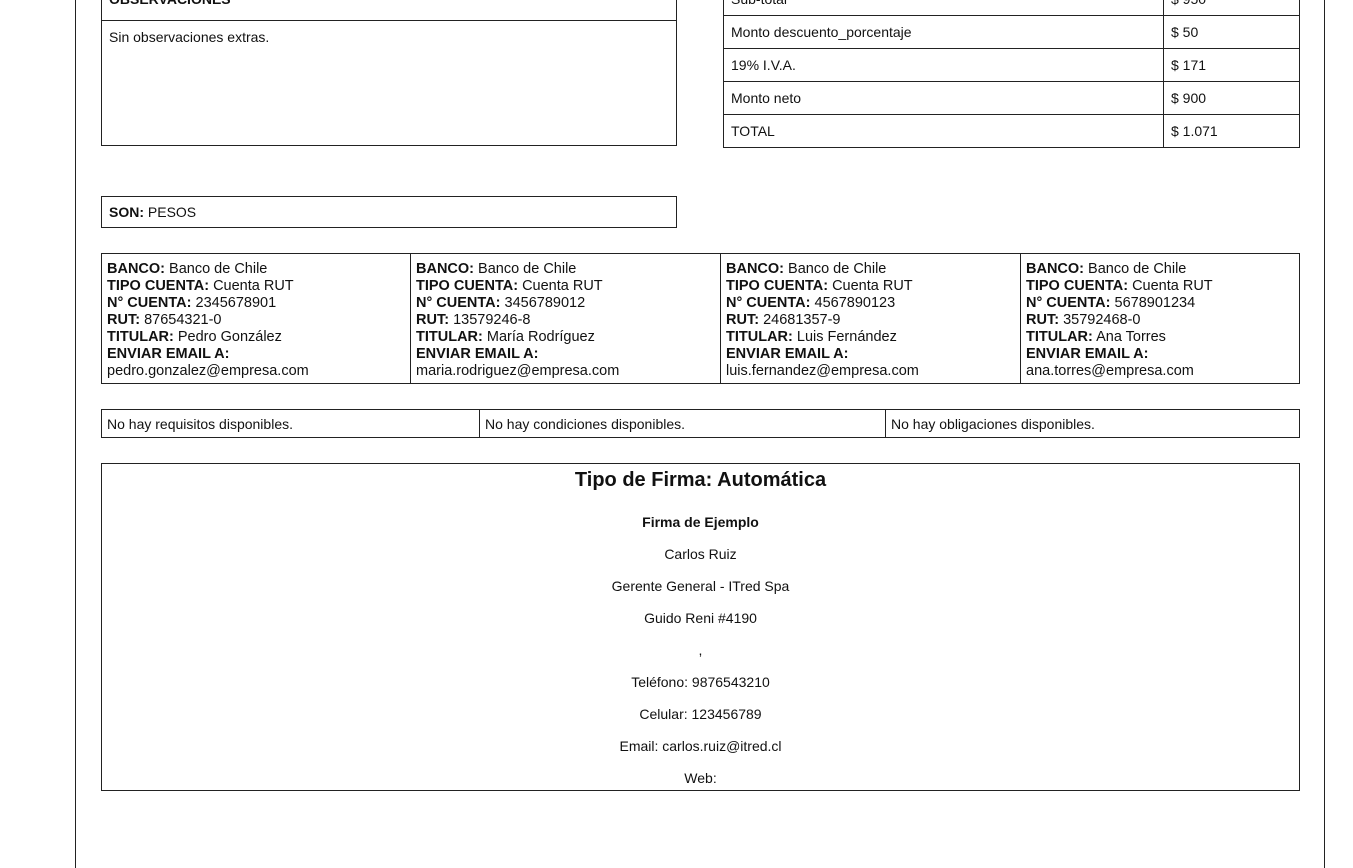  What do you see at coordinates (700, 586) in the screenshot?
I see `firma-line: Gerente General - ITred Spa` at bounding box center [700, 586].